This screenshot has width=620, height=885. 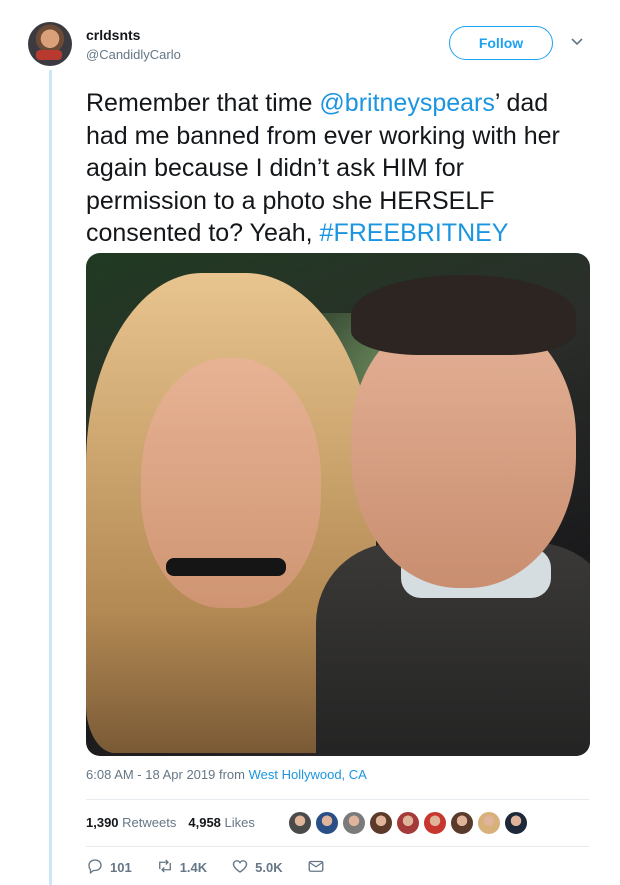 What do you see at coordinates (308, 774) in the screenshot?
I see `location-link: West Hollywood, CA` at bounding box center [308, 774].